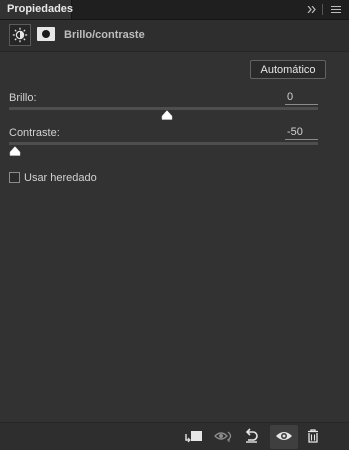 The height and width of the screenshot is (450, 349). I want to click on contrast-value-field: -50, so click(301, 133).